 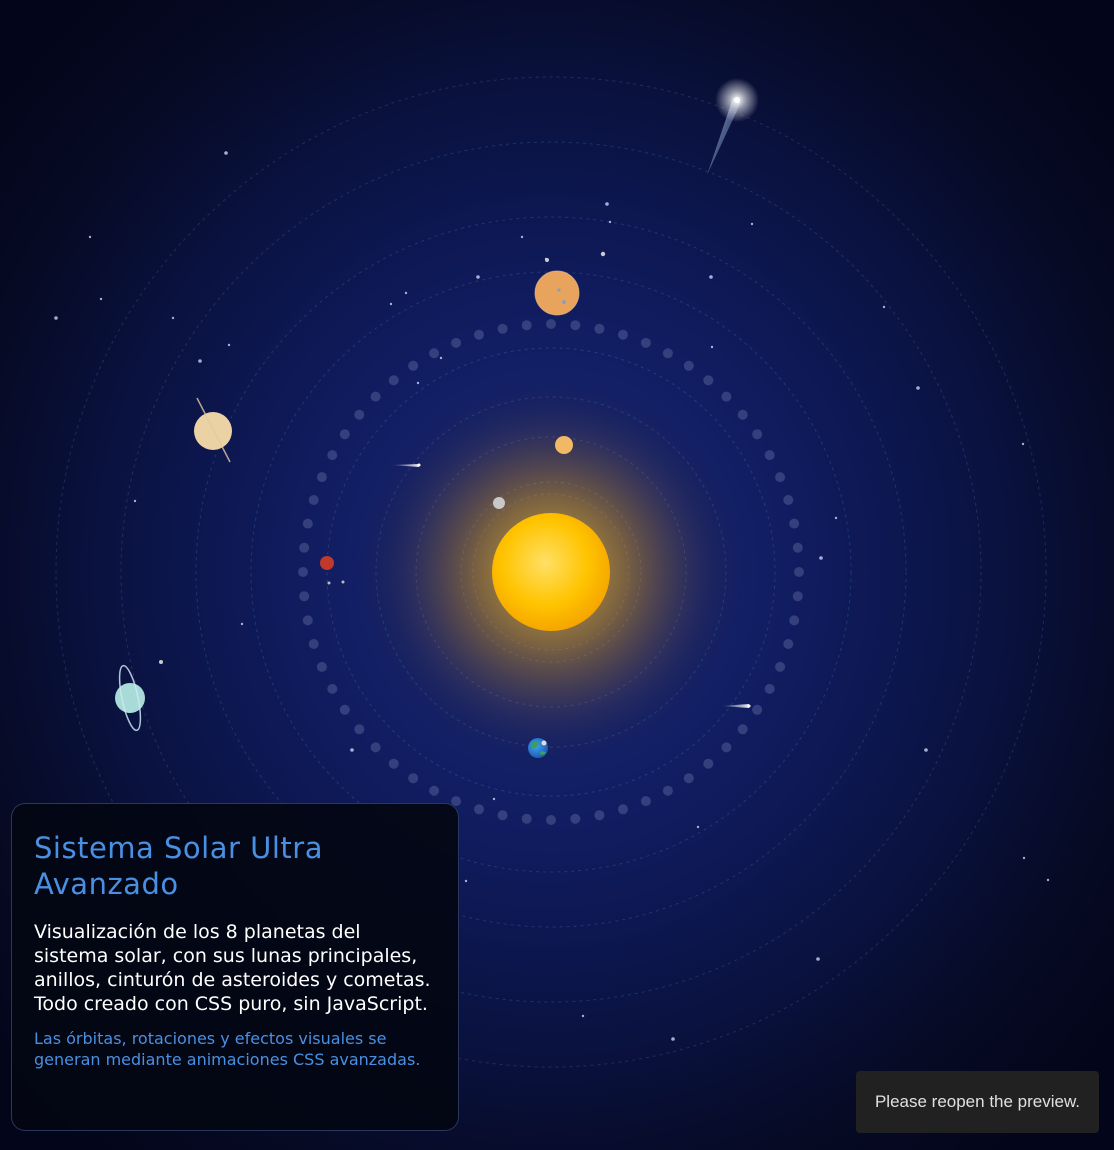 What do you see at coordinates (733, 126) in the screenshot?
I see `comet-large` at bounding box center [733, 126].